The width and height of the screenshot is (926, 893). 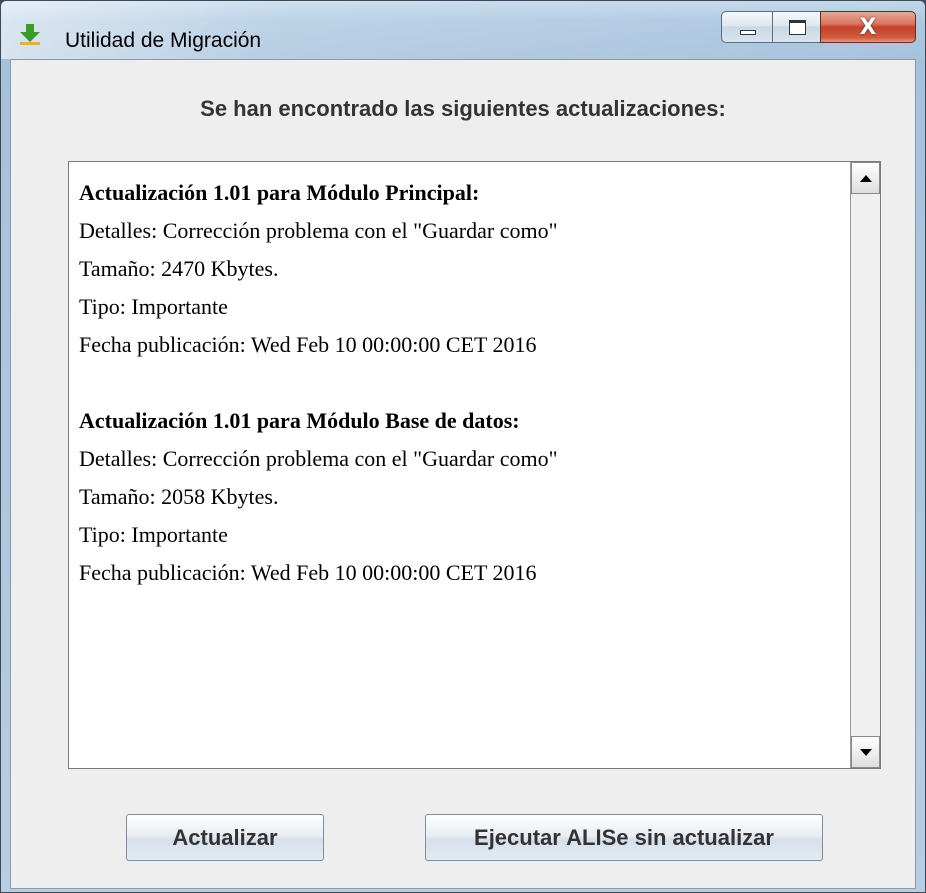 What do you see at coordinates (179, 268) in the screenshot?
I see `update-size: Tamaño: 2470 Kbytes.` at bounding box center [179, 268].